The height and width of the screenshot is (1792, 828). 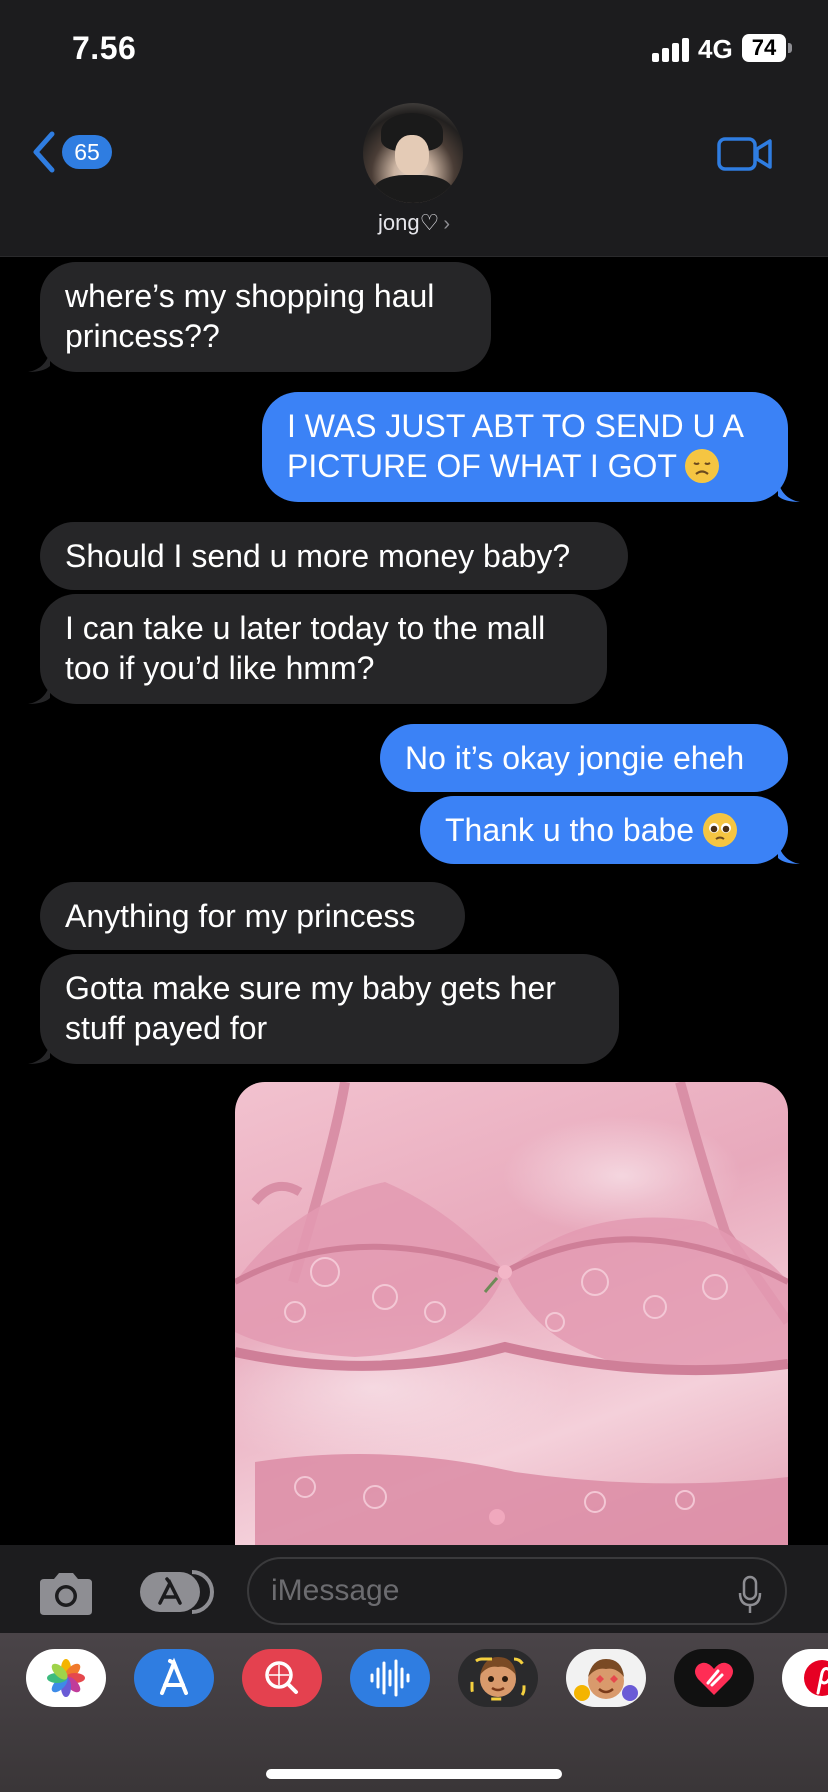 What do you see at coordinates (715, 49) in the screenshot?
I see `network-type: 4G` at bounding box center [715, 49].